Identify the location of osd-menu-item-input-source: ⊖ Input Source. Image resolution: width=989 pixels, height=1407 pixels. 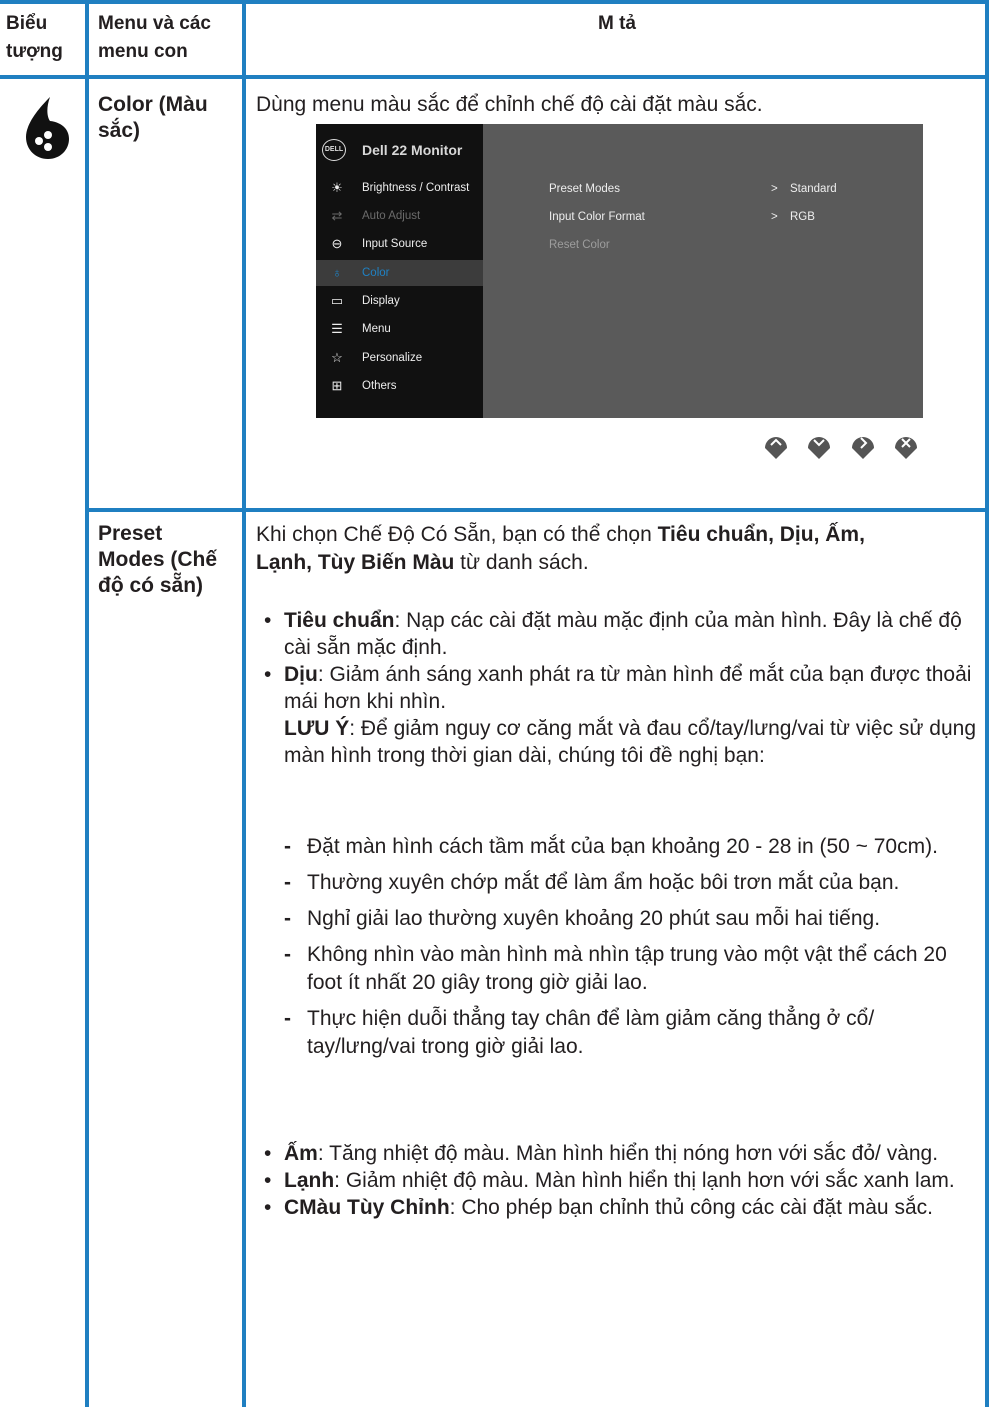
(399, 244).